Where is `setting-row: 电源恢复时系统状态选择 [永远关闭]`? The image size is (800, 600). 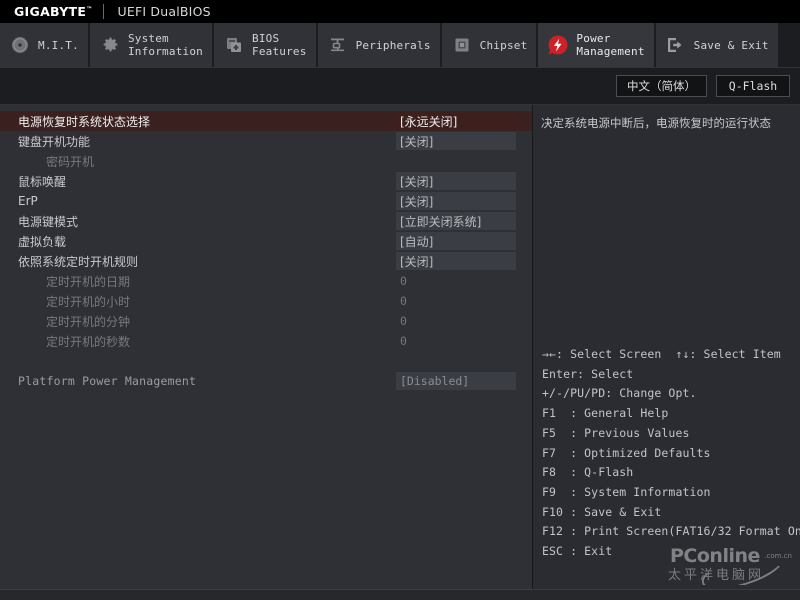
setting-row: 电源恢复时系统状态选择 [永远关闭] is located at coordinates (266, 121).